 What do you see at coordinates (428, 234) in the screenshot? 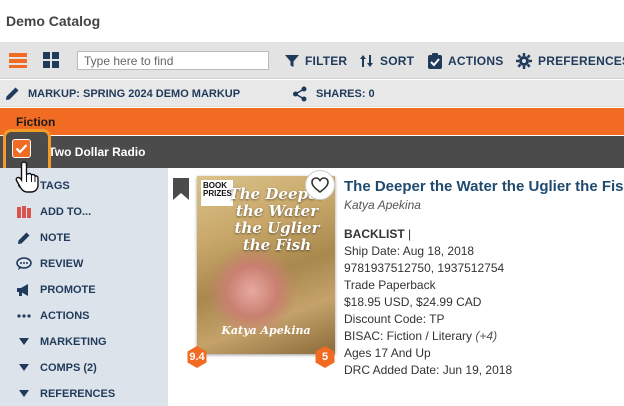
I see `status-line: BACKLIST |` at bounding box center [428, 234].